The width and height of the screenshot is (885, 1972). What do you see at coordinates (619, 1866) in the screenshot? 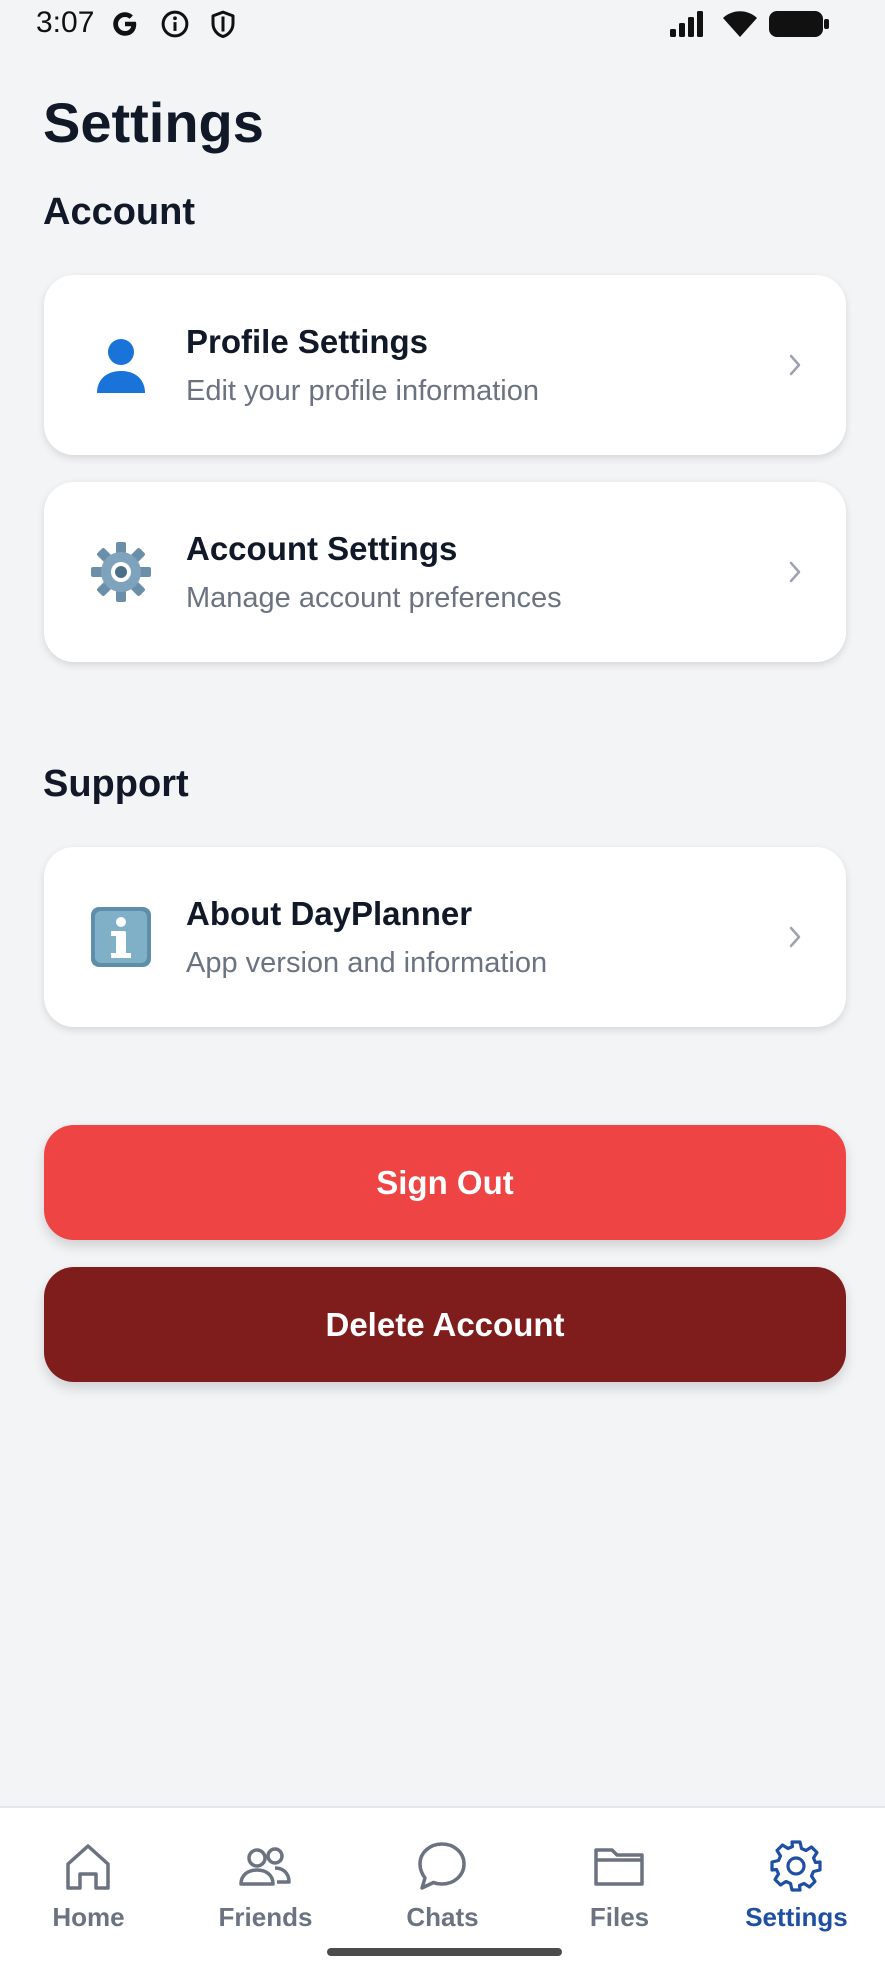
I see `folder-icon` at bounding box center [619, 1866].